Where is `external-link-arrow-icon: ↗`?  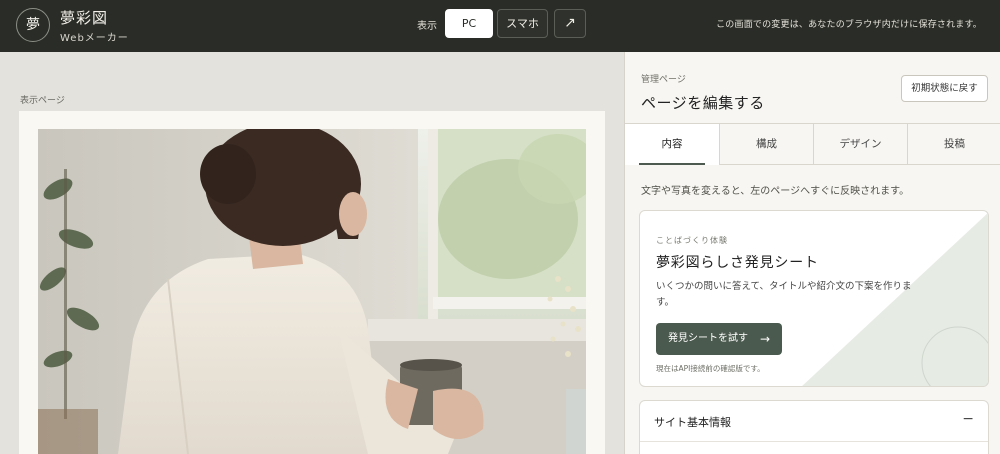
external-link-arrow-icon: ↗ is located at coordinates (570, 23).